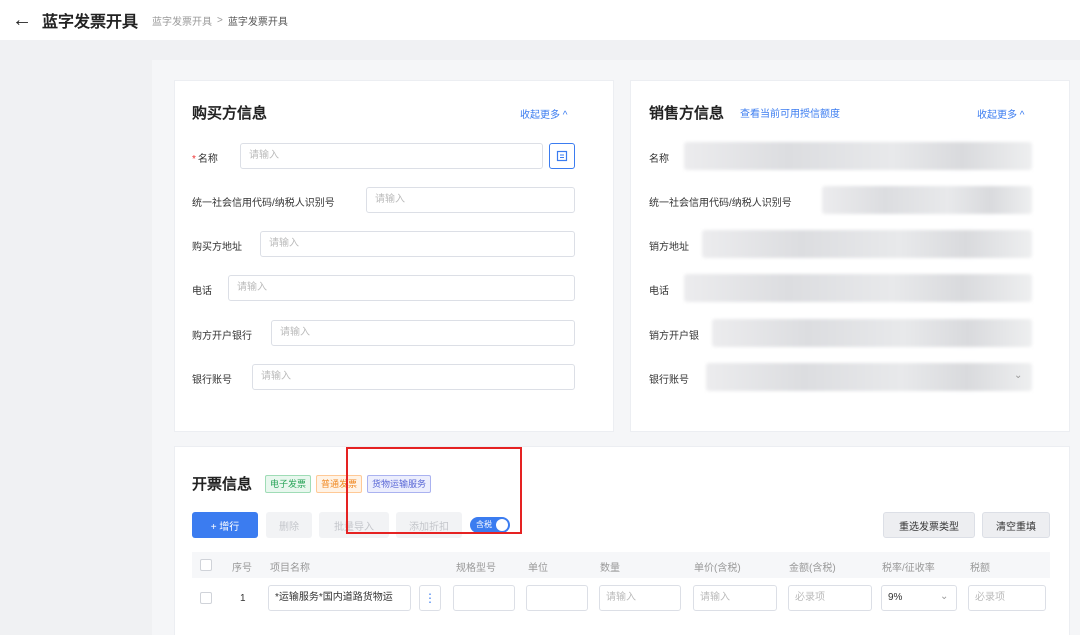  I want to click on column-header-tax-amount: 税额, so click(980, 566).